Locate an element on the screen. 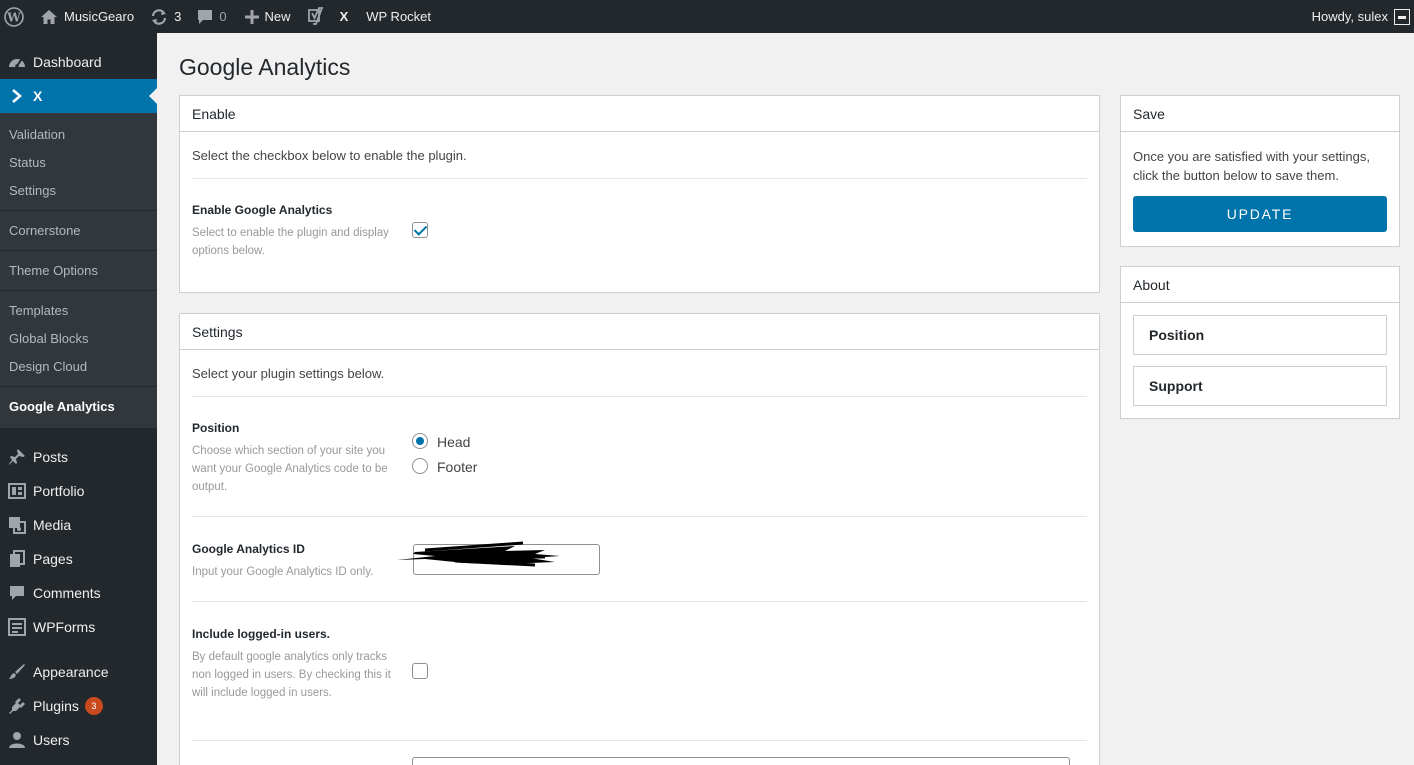 This screenshot has width=1414, height=765. menu-comments: Comments is located at coordinates (78, 593).